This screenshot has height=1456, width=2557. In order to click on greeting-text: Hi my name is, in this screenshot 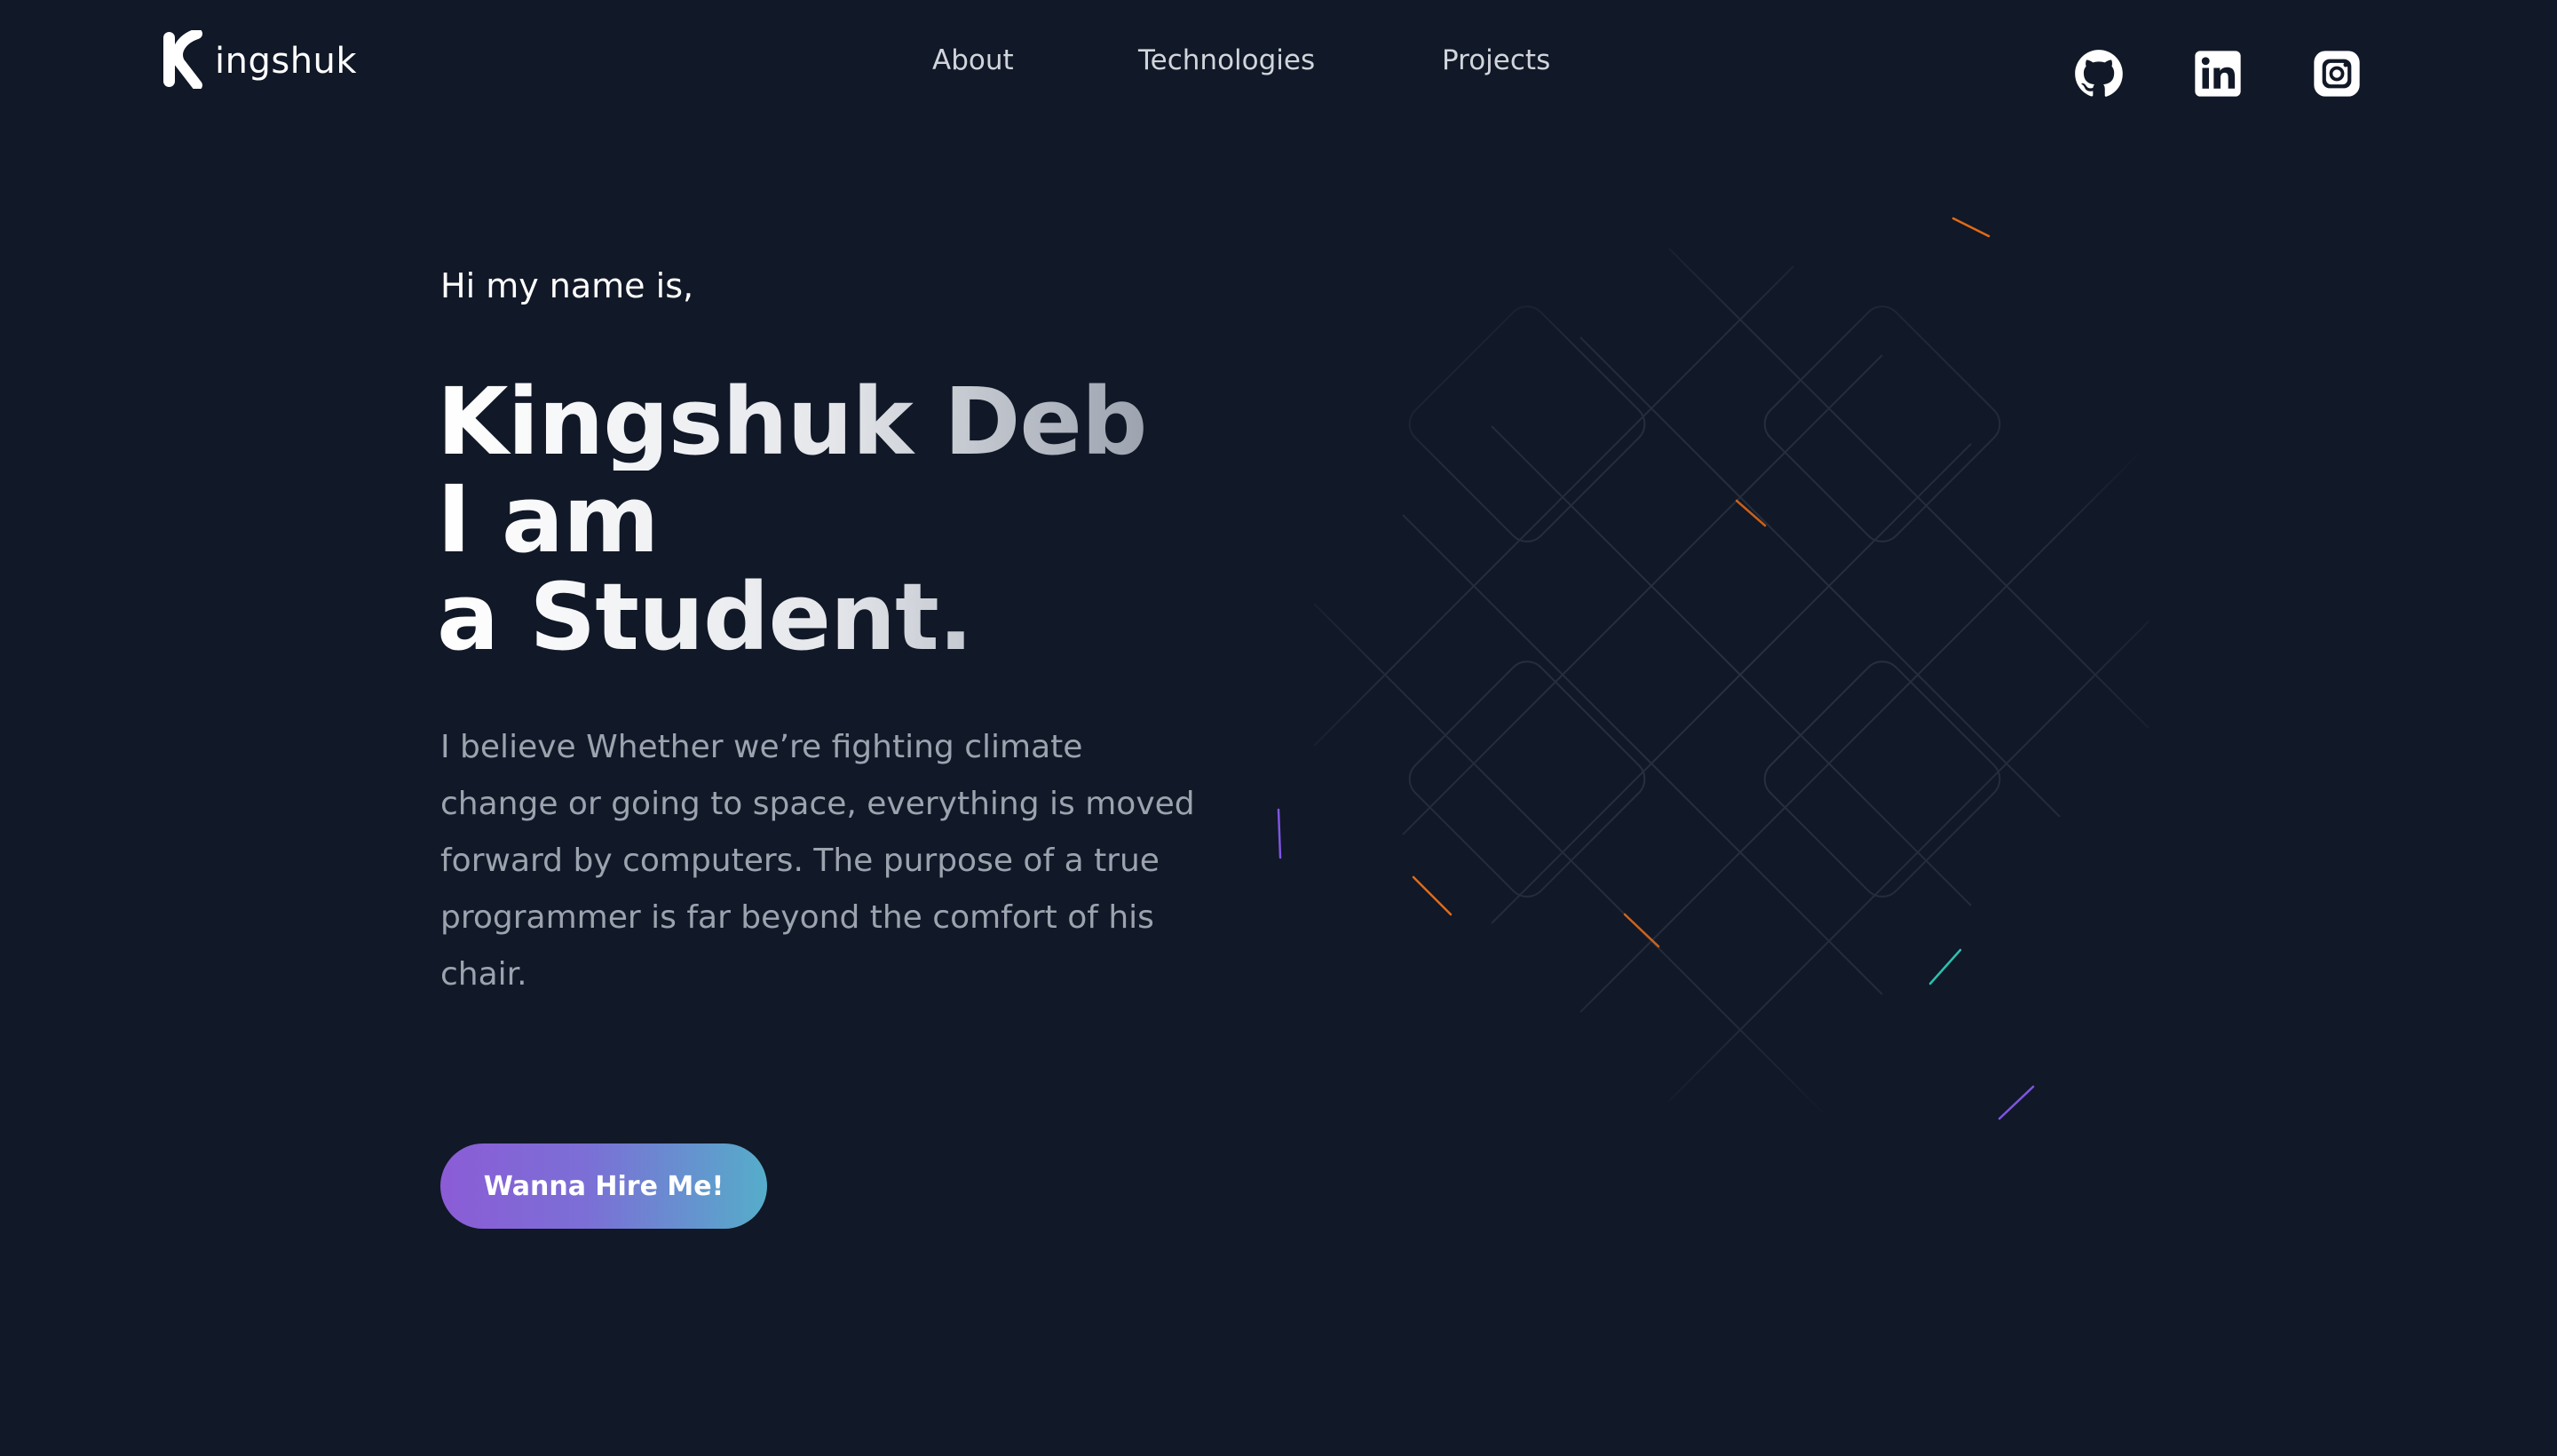, I will do `click(567, 285)`.